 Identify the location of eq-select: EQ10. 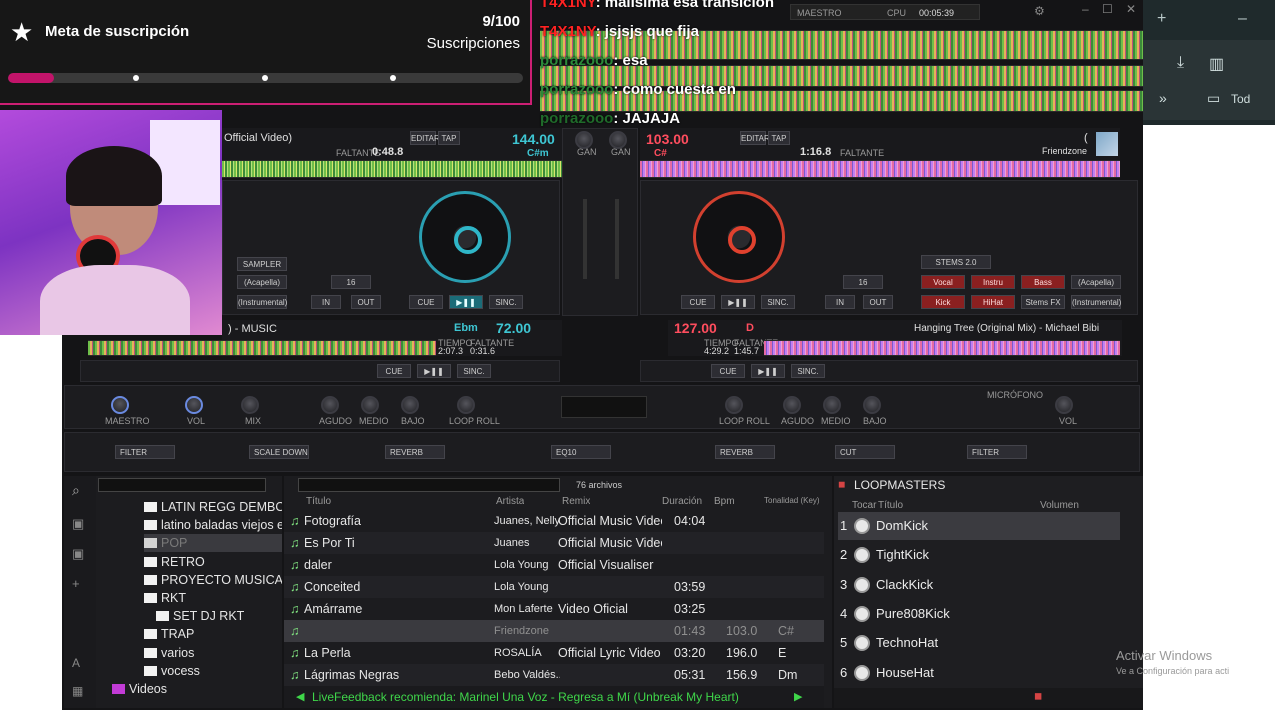
(581, 452).